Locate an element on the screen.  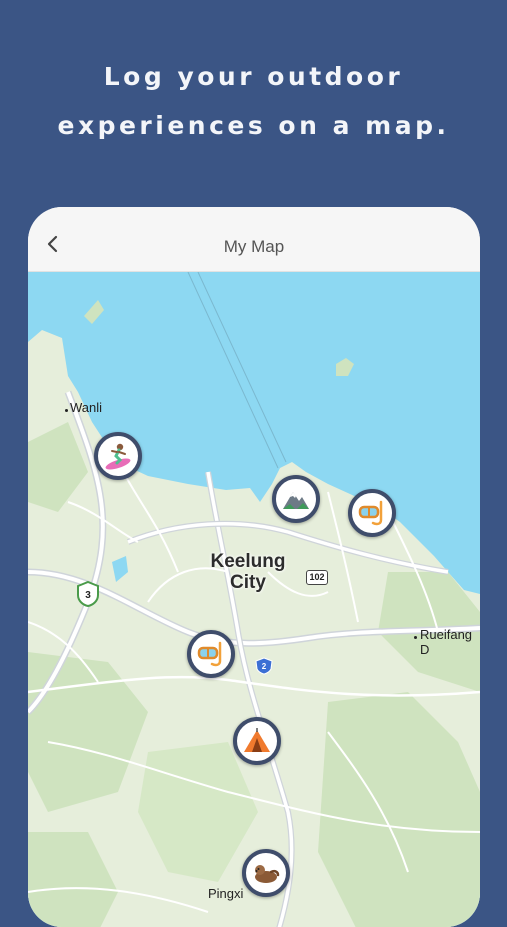
map-label-wanli: Wanli is located at coordinates (86, 407).